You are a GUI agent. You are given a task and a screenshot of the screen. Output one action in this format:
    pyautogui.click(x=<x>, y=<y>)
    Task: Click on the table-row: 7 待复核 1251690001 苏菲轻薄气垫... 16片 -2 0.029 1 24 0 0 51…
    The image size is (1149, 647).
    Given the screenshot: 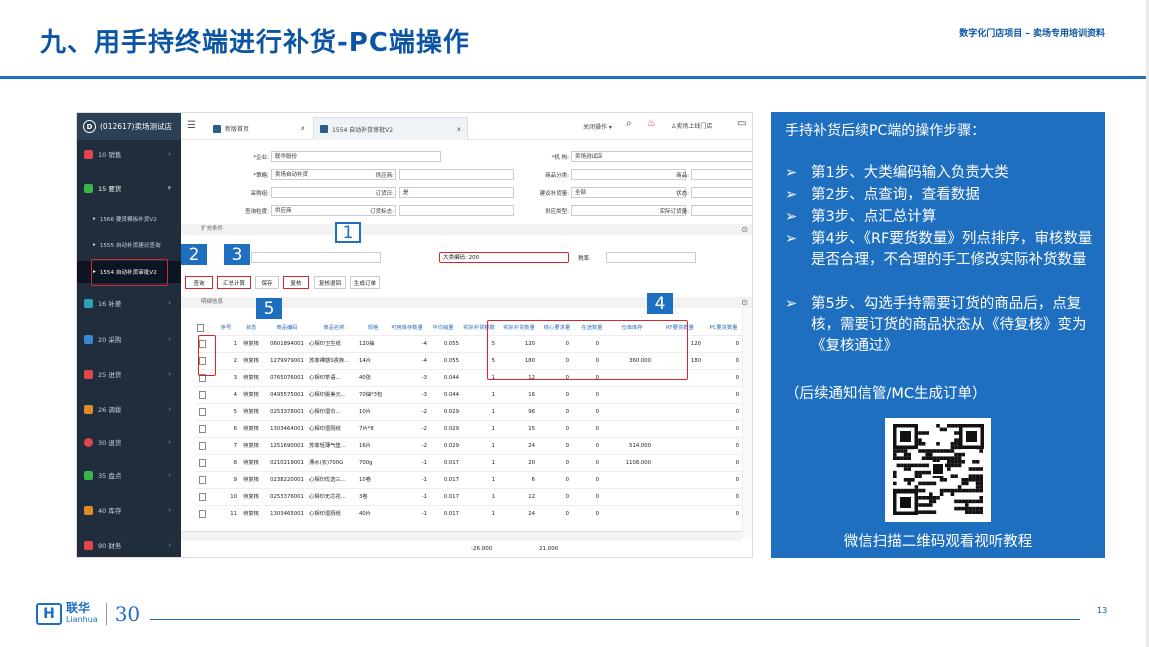 What is the action you would take?
    pyautogui.click(x=468, y=445)
    